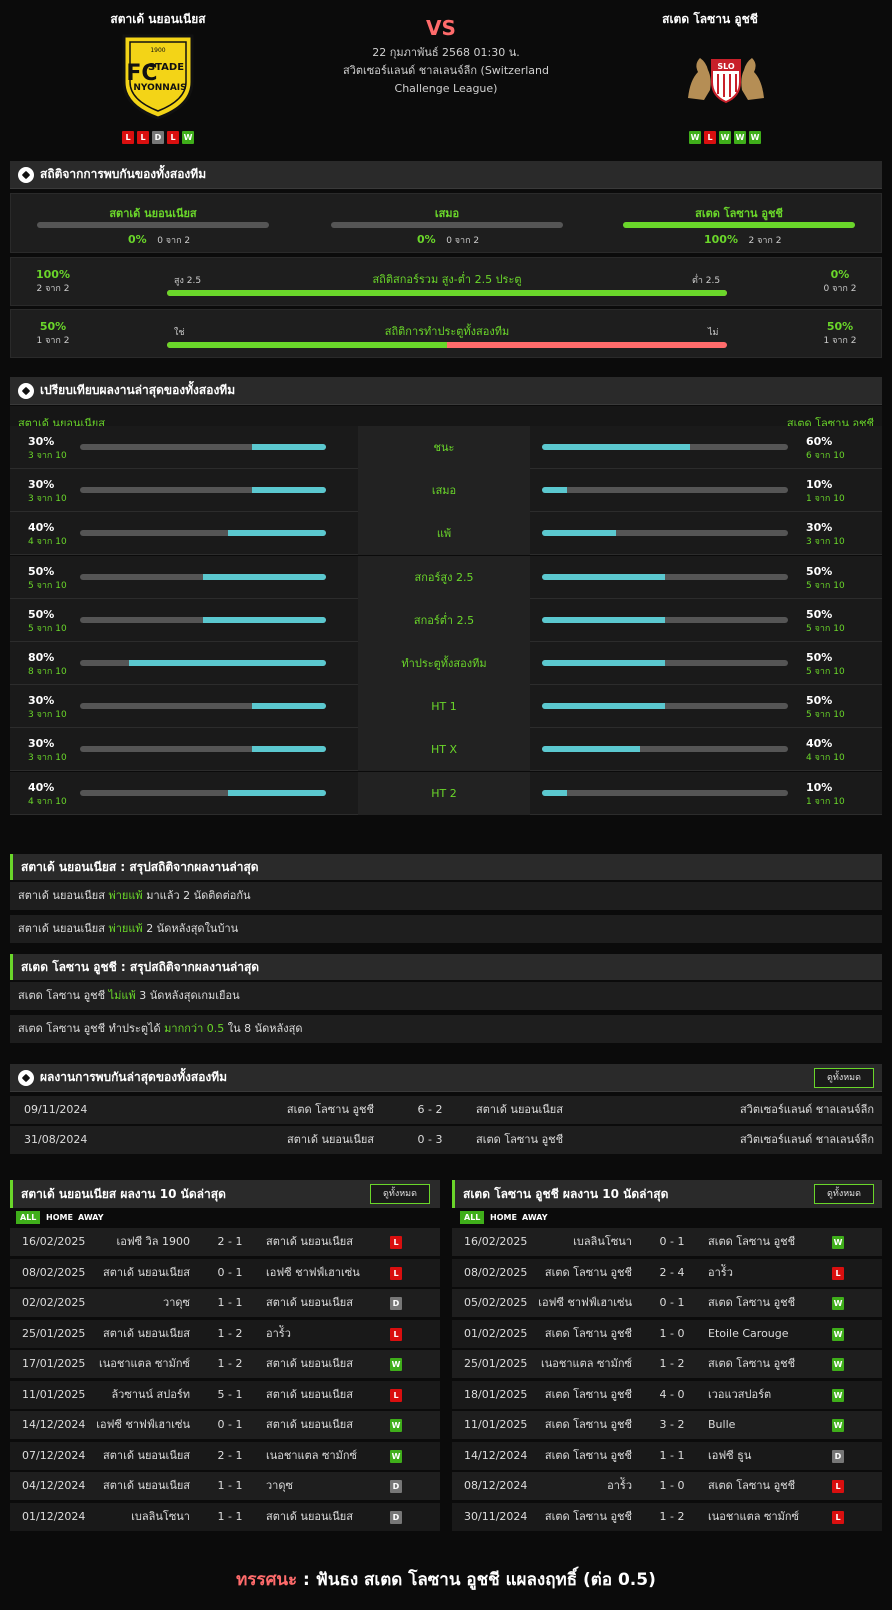  I want to click on match-date: 07/12/2024, so click(54, 1455).